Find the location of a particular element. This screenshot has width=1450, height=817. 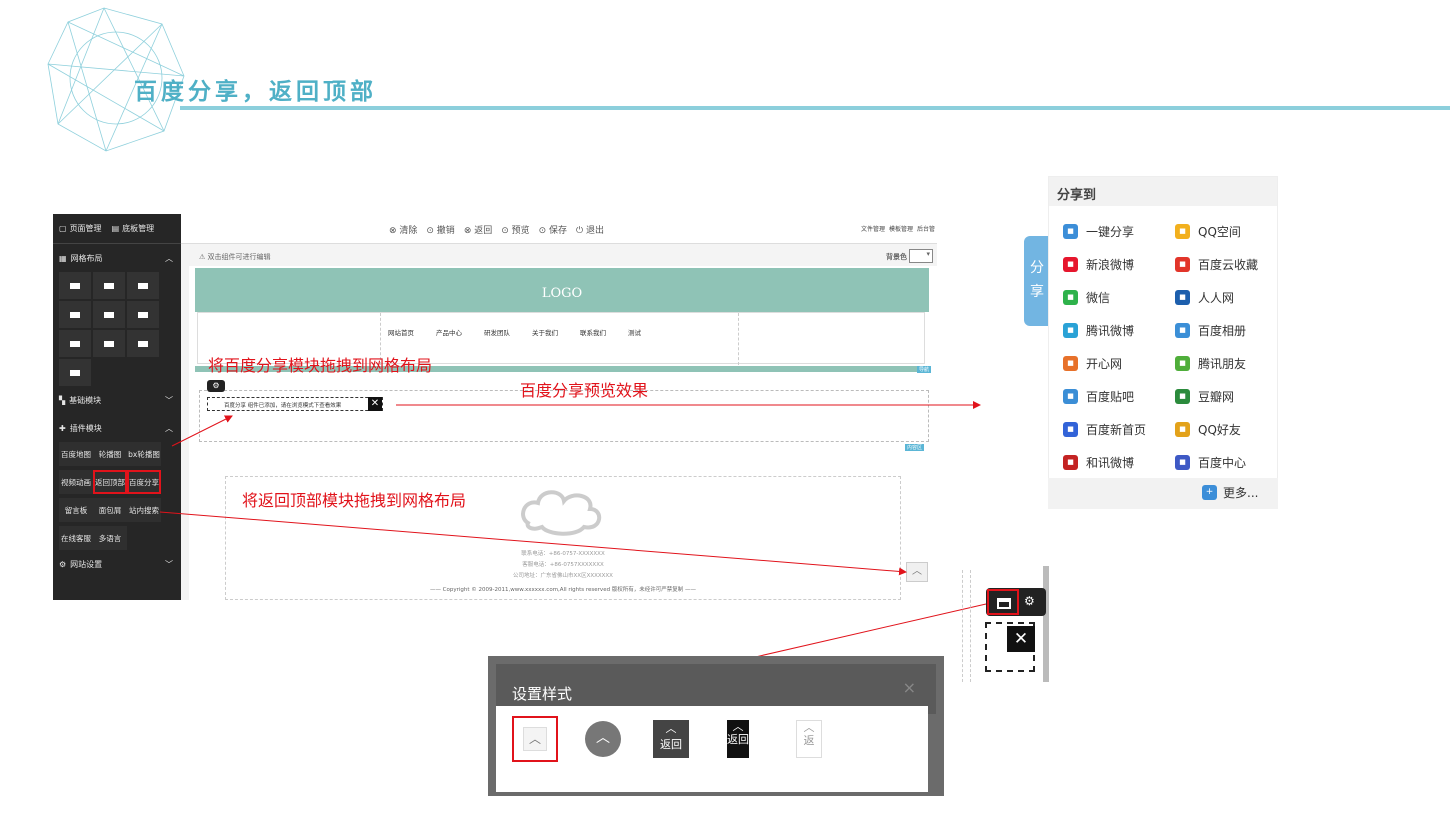

share-option: ■ 微信 is located at coordinates (1119, 297).